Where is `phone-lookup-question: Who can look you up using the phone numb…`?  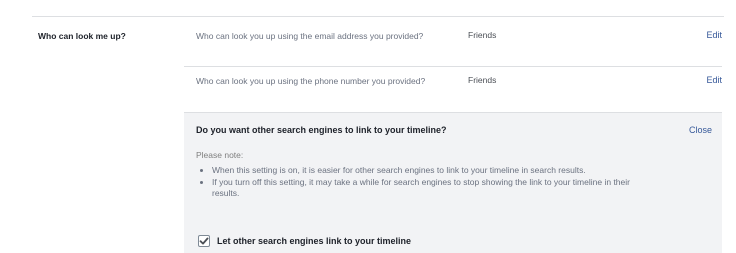 phone-lookup-question: Who can look you up using the phone numb… is located at coordinates (311, 81).